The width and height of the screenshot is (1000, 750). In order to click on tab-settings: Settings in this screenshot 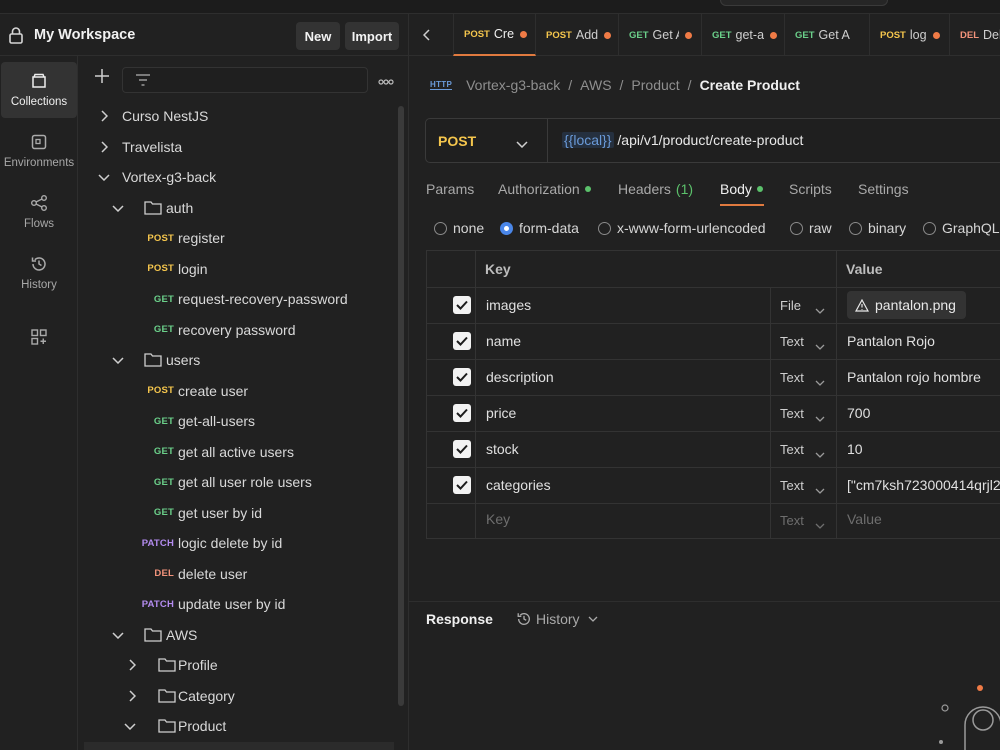, I will do `click(883, 189)`.